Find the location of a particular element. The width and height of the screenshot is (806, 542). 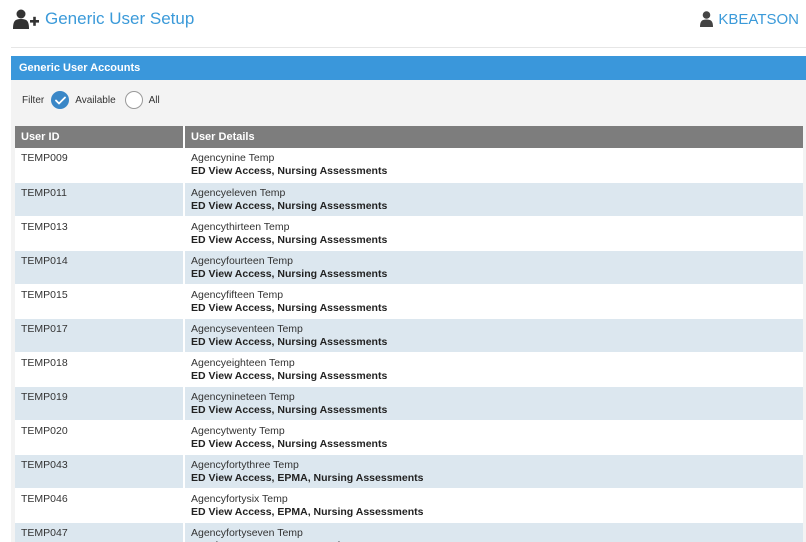

user-id-cell: TEMP020 is located at coordinates (99, 437).